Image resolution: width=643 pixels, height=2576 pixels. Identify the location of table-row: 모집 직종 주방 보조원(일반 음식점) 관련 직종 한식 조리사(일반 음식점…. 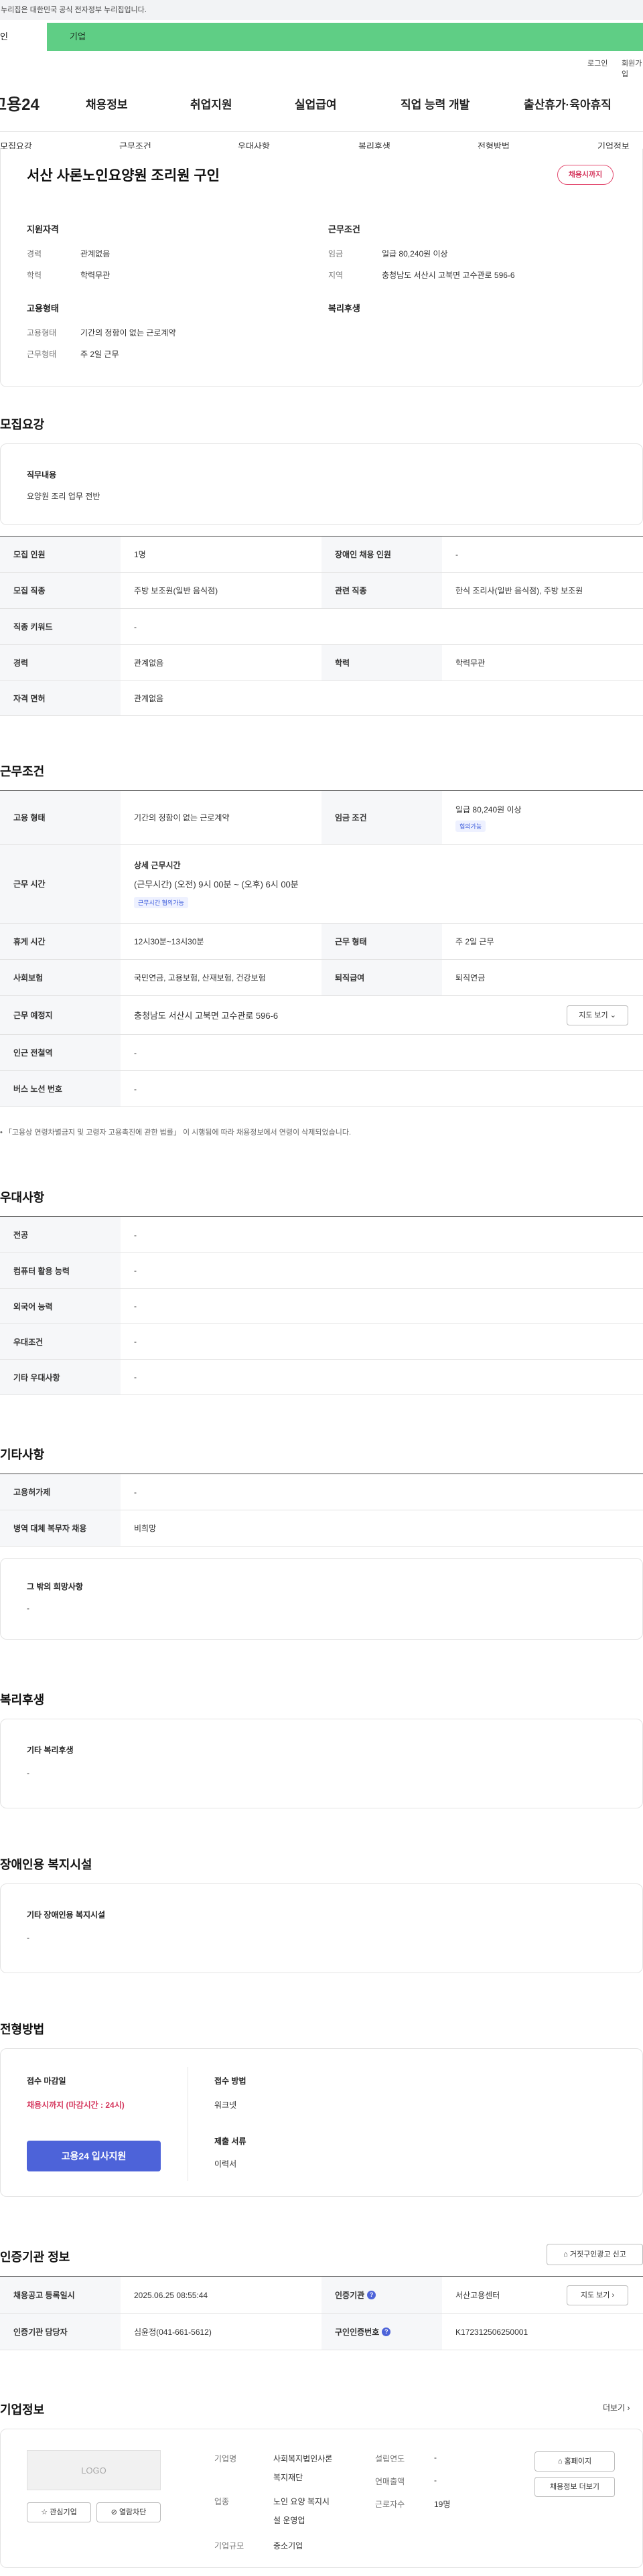
(321, 591).